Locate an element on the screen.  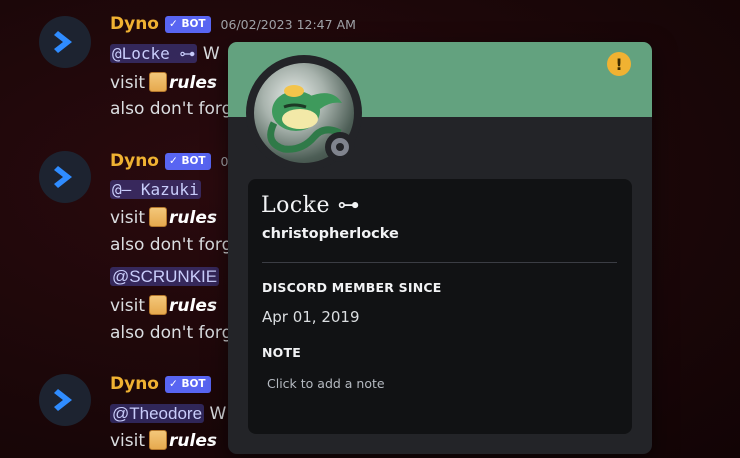
user-mention: @Theodore is located at coordinates (157, 413).